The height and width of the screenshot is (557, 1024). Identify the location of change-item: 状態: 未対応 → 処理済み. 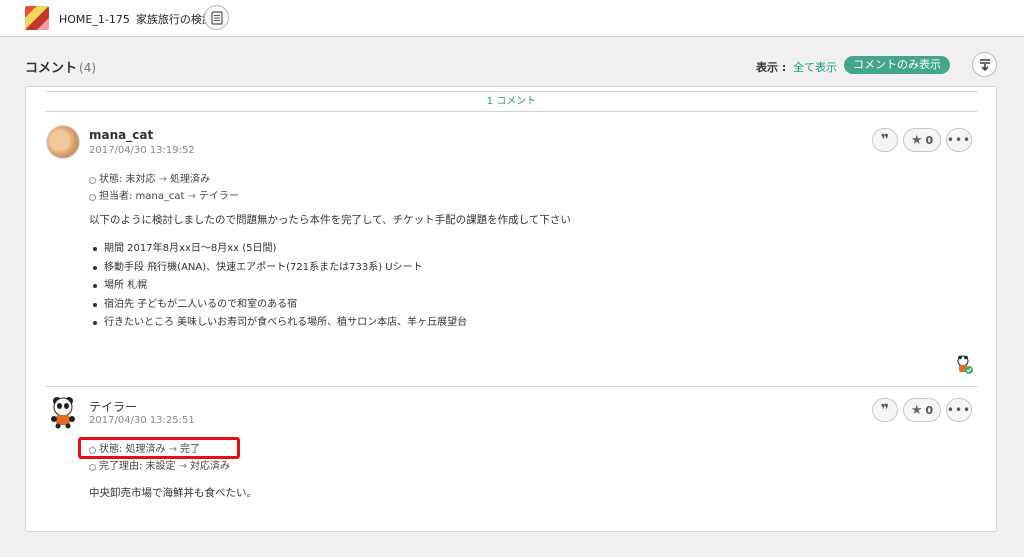
(164, 179).